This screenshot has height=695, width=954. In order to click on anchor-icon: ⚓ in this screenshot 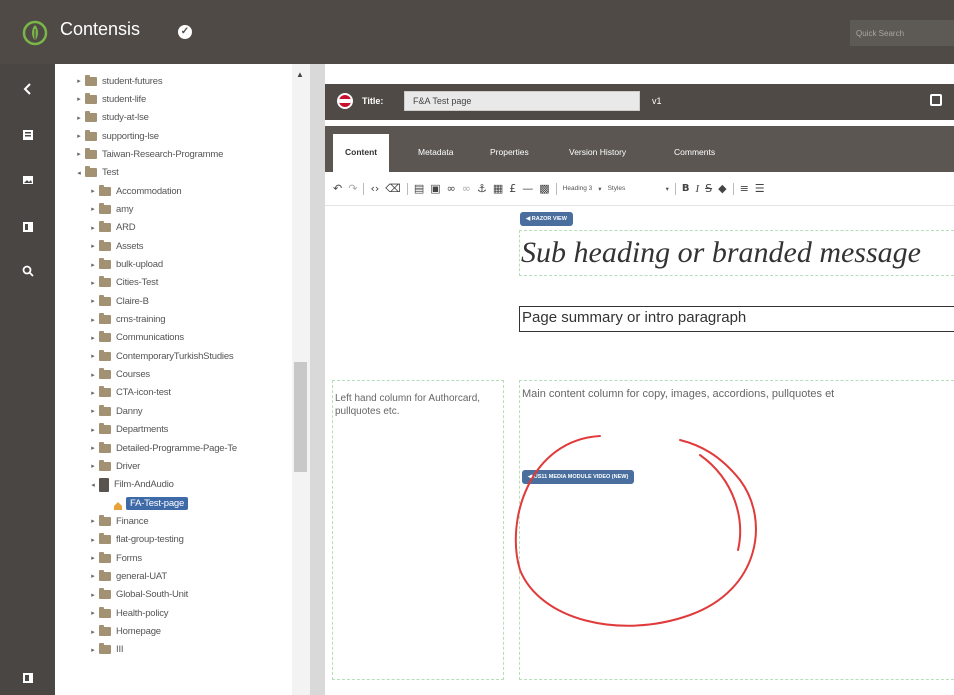, I will do `click(482, 188)`.